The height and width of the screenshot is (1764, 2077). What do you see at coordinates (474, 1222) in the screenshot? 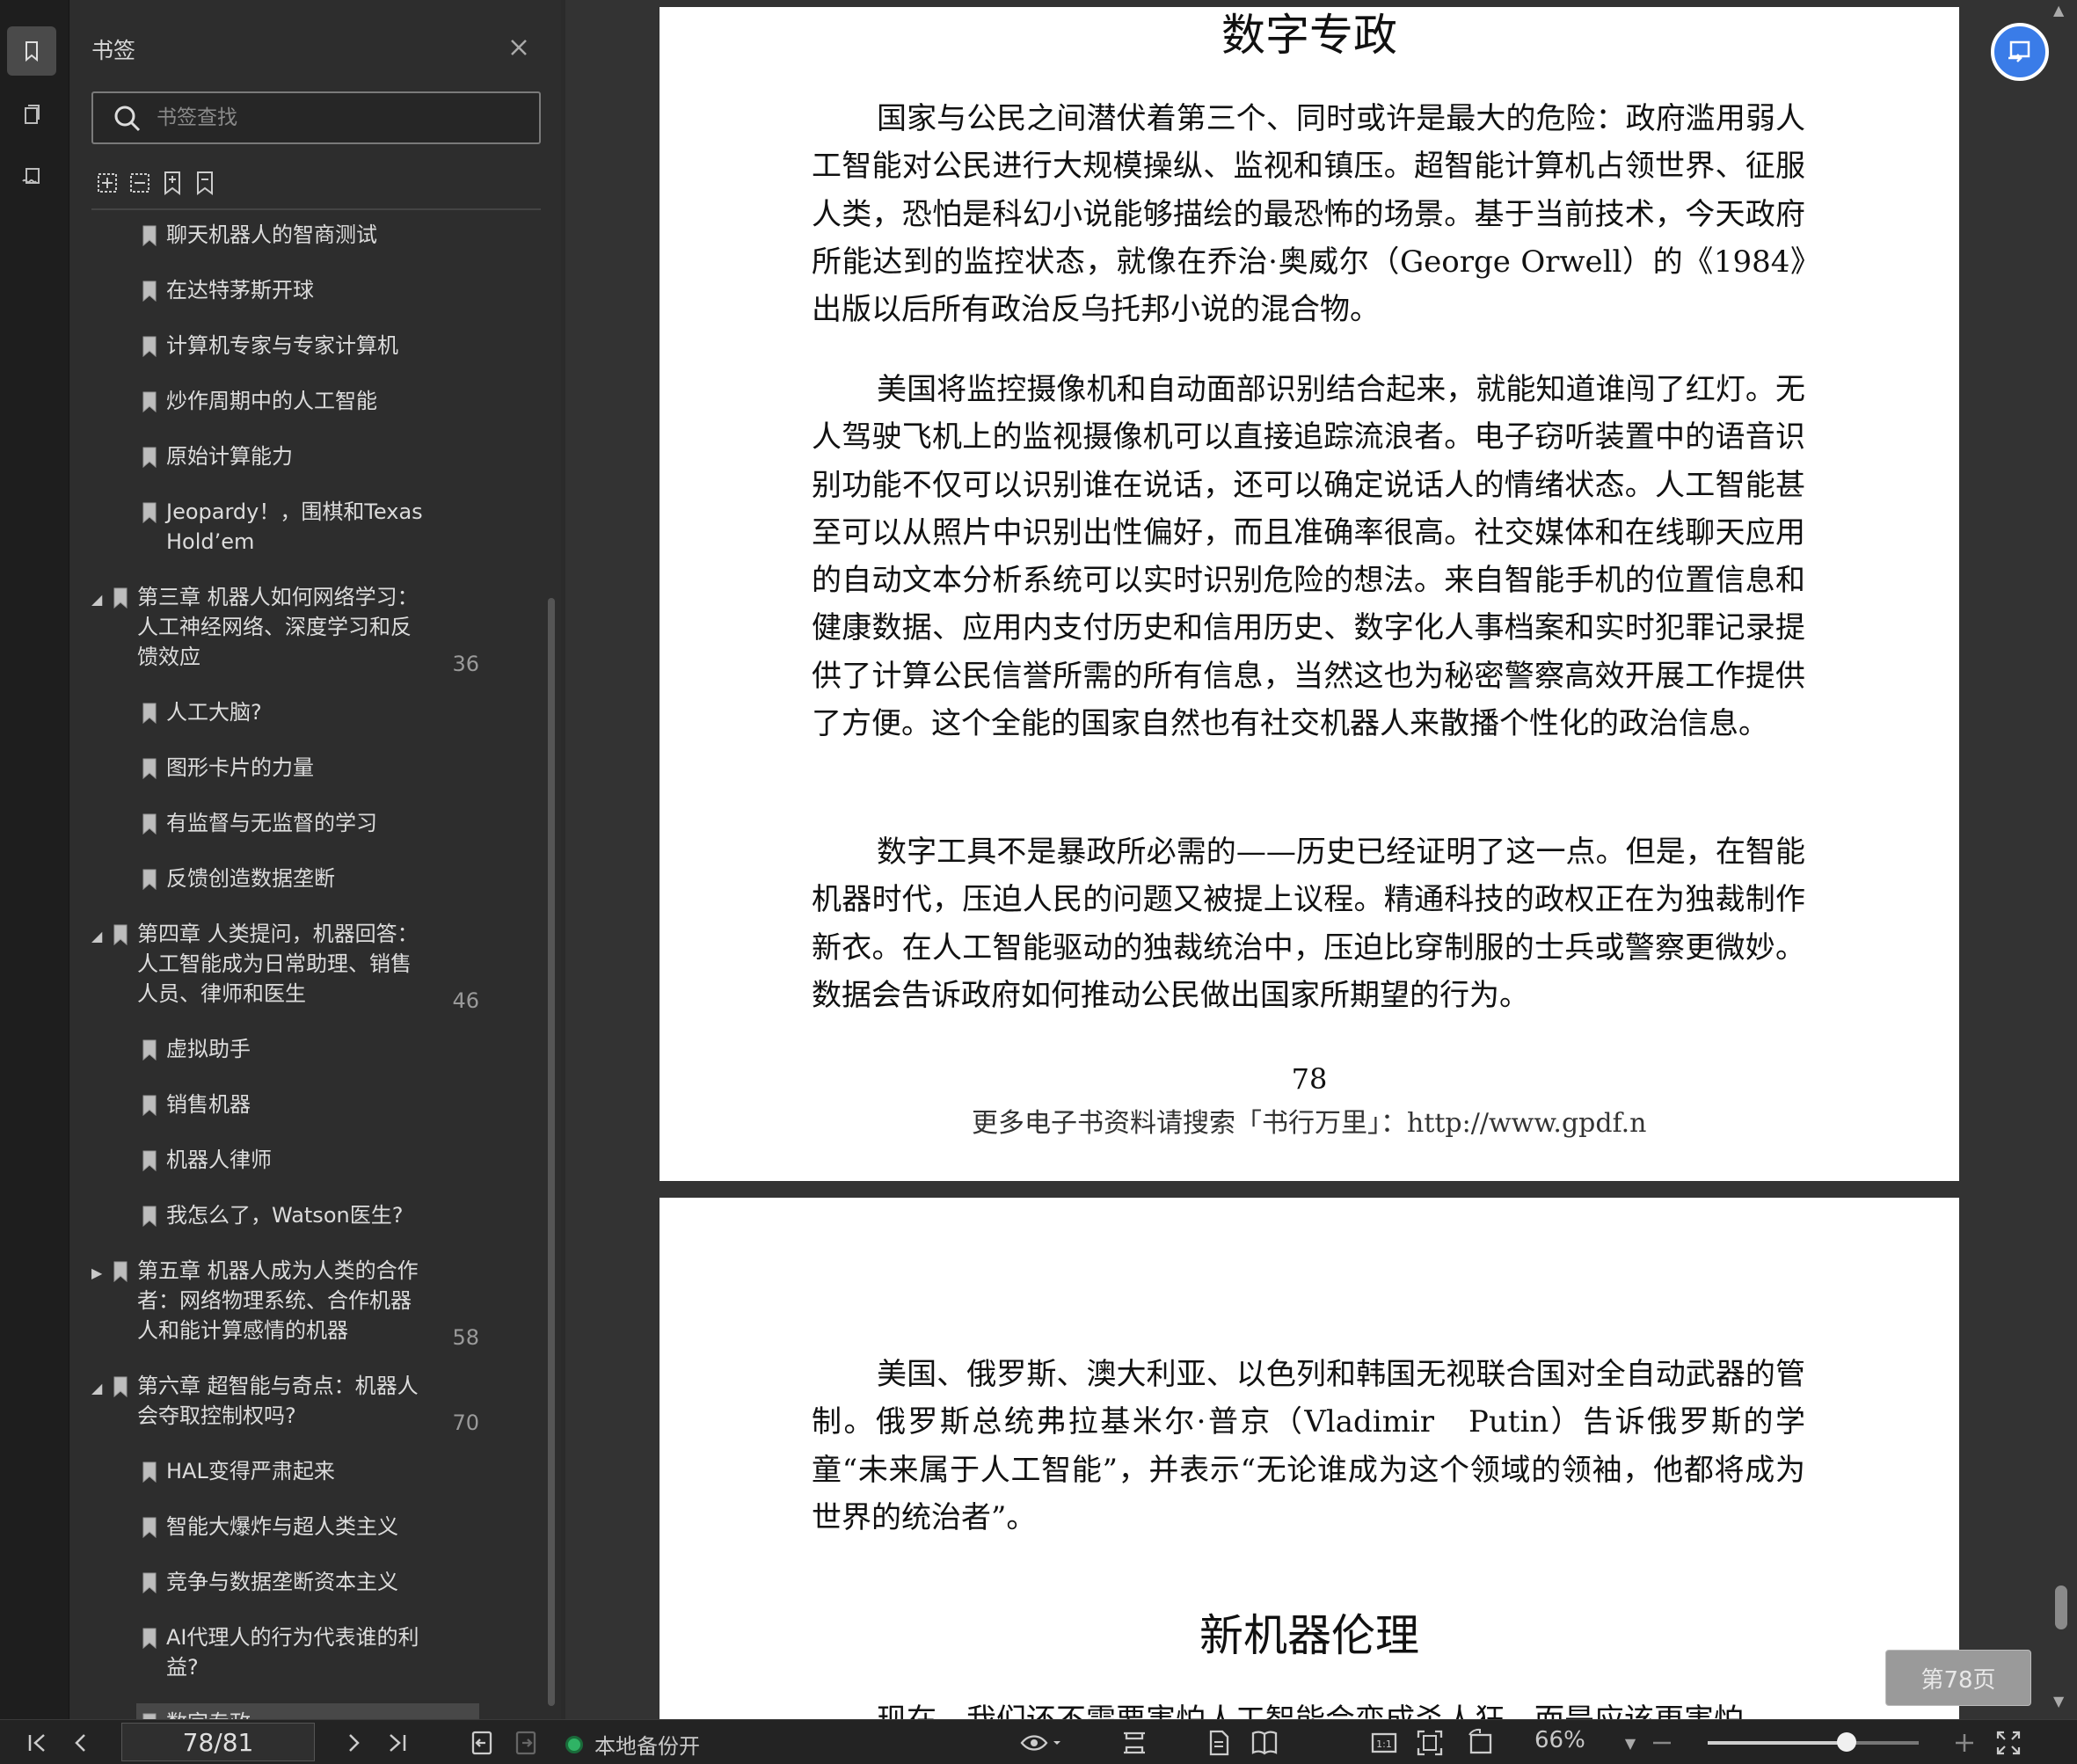
I see `bookmark-page-number: 54` at bounding box center [474, 1222].